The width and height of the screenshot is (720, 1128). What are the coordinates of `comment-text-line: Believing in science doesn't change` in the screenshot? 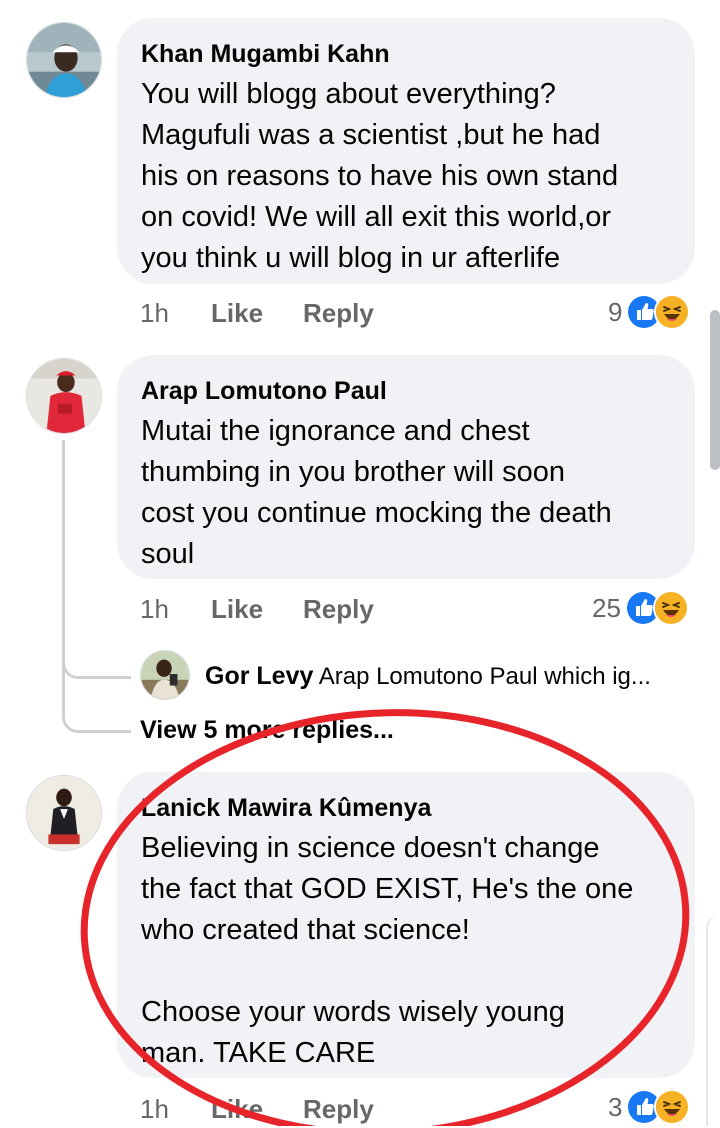 It's located at (370, 848).